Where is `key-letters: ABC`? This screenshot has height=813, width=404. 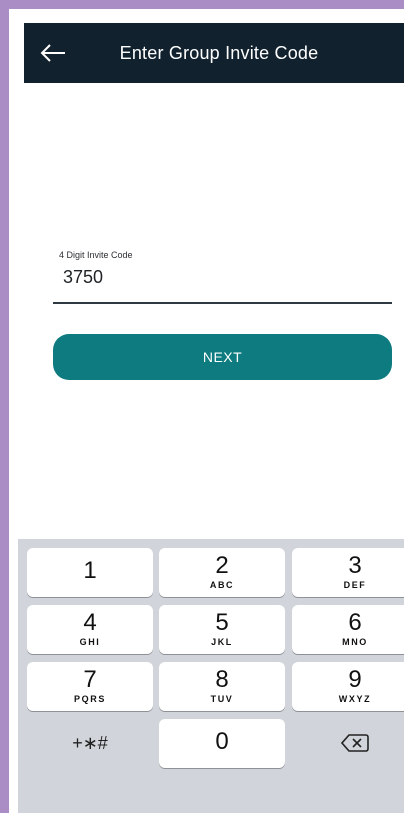 key-letters: ABC is located at coordinates (222, 585).